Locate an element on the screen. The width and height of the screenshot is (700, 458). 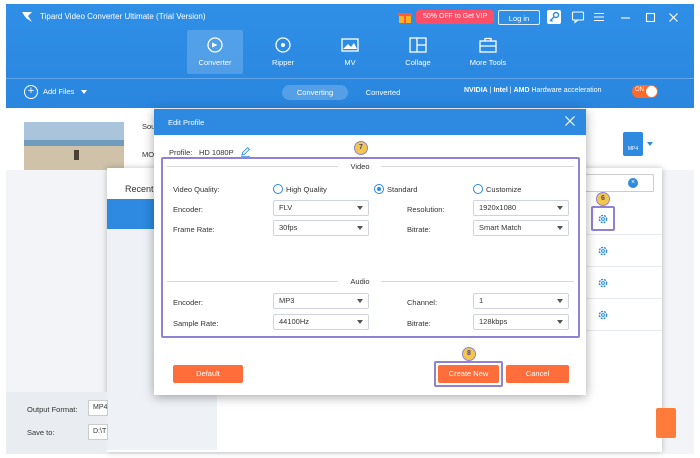
nav-mv-label: MV is located at coordinates (350, 62).